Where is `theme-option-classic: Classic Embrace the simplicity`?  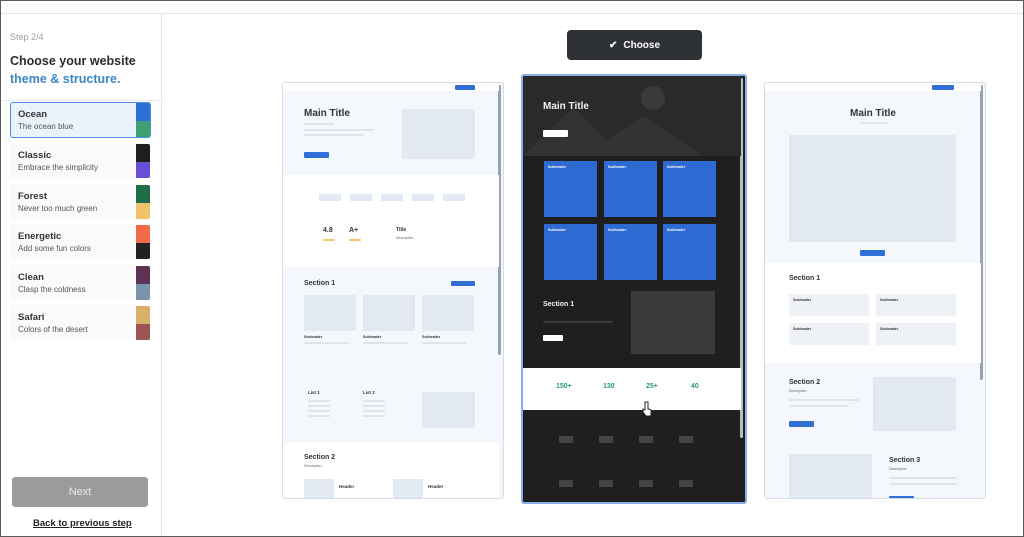 theme-option-classic: Classic Embrace the simplicity is located at coordinates (80, 161).